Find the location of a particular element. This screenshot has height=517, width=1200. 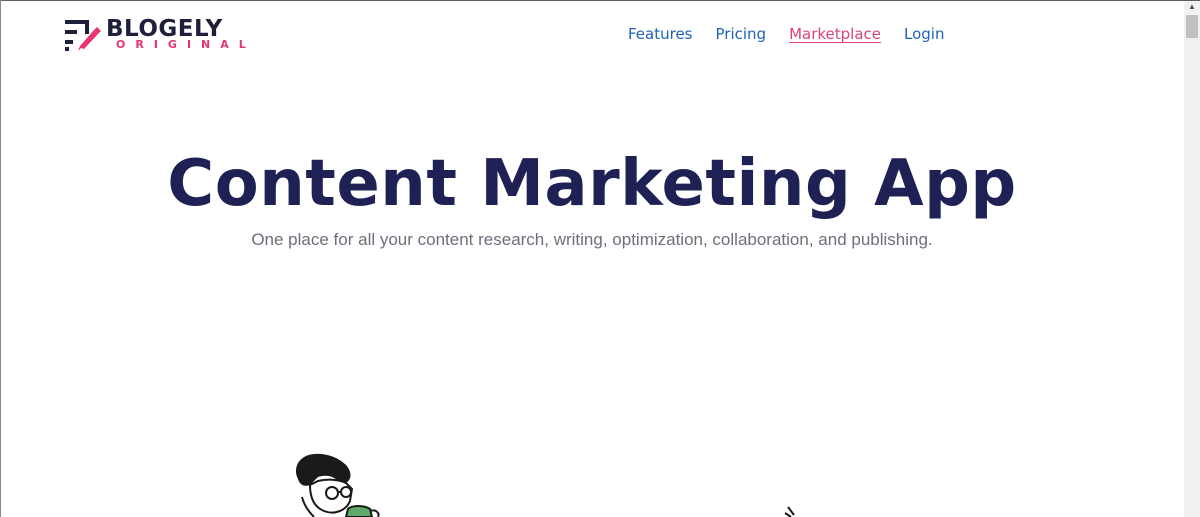

nav-link-pricing: Pricing is located at coordinates (741, 34).